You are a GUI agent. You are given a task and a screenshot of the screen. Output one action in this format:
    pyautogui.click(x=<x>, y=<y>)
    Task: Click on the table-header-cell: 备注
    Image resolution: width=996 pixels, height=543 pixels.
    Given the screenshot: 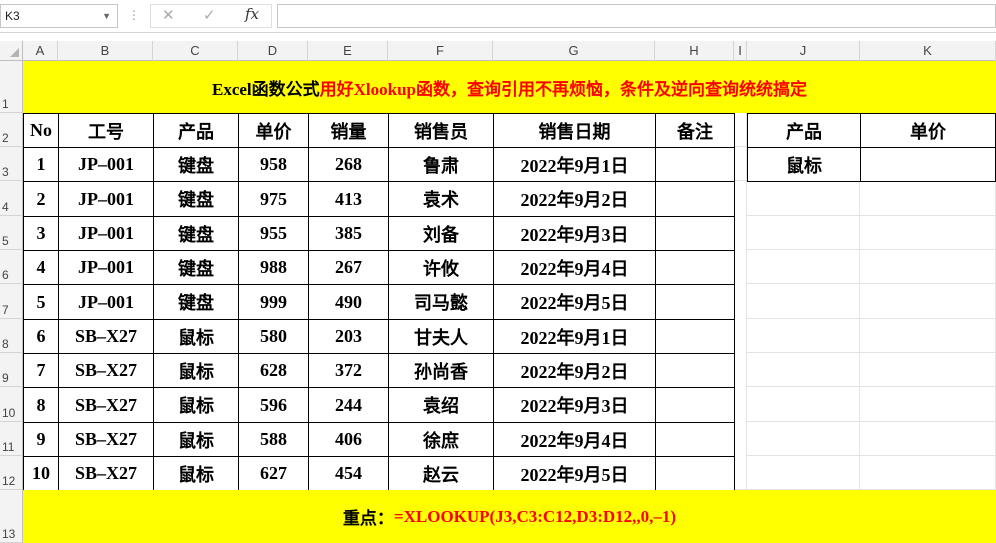 What is the action you would take?
    pyautogui.click(x=695, y=130)
    